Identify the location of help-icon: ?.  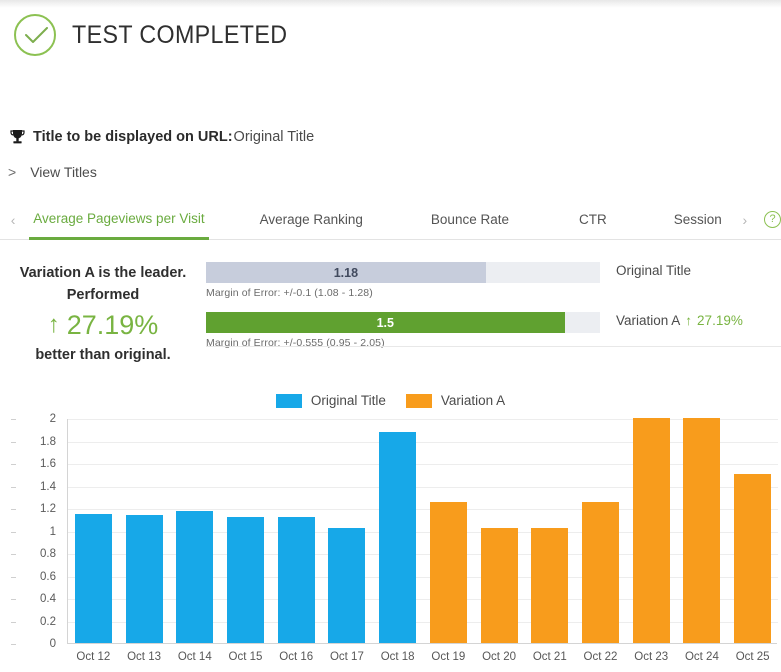
(772, 219).